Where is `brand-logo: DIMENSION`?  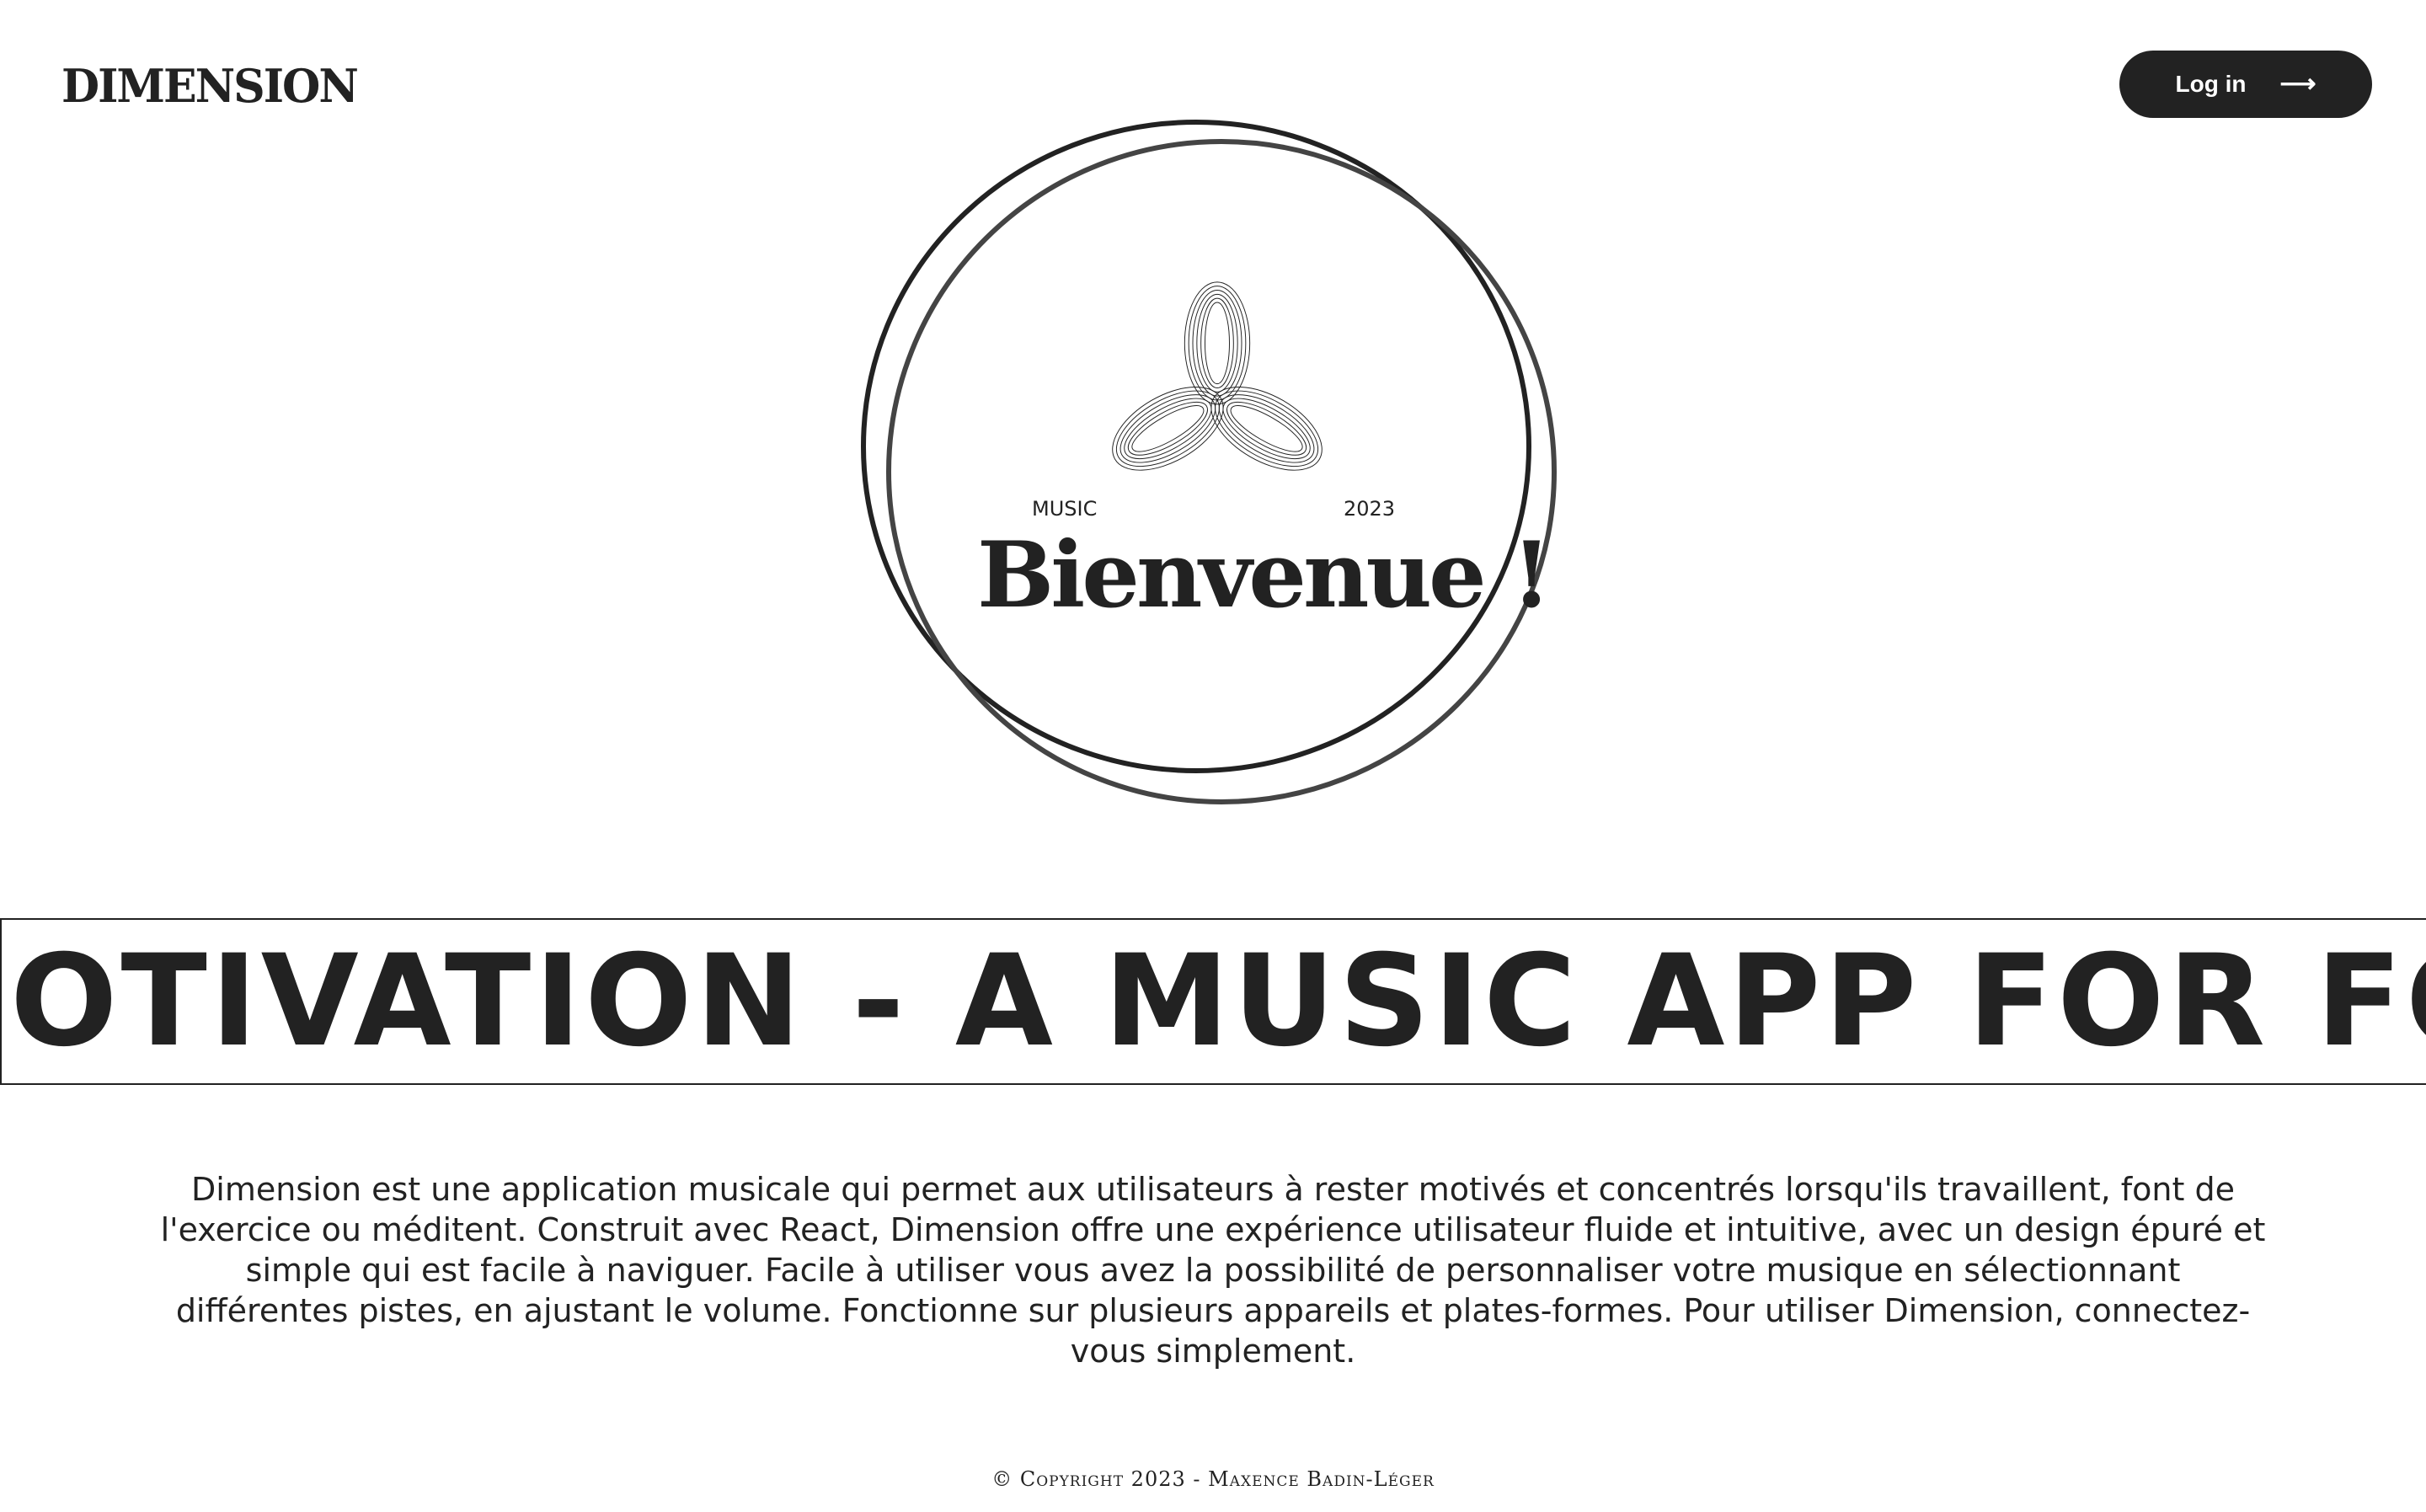 brand-logo: DIMENSION is located at coordinates (210, 86).